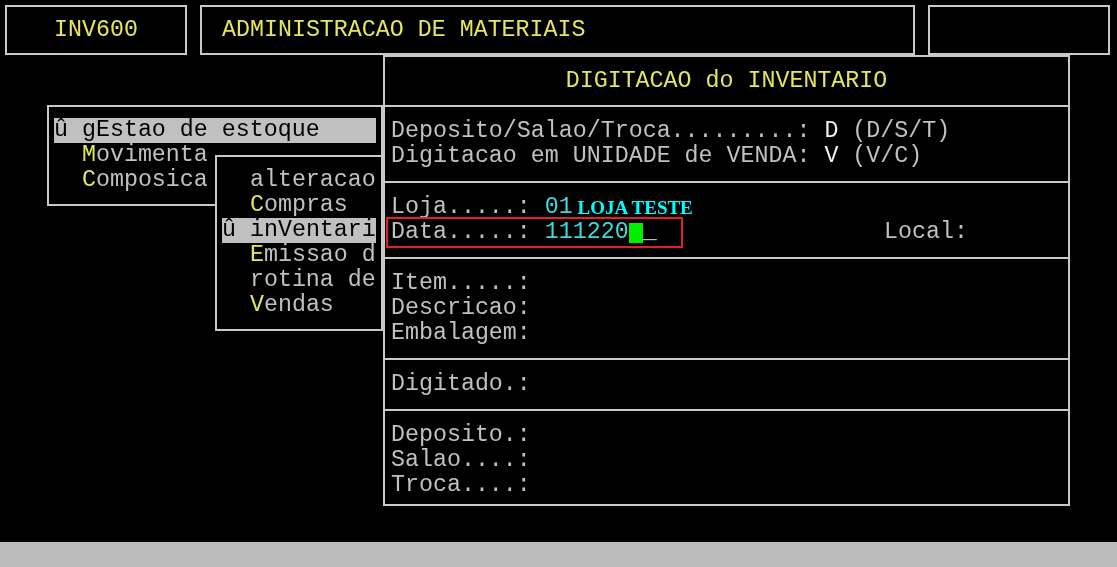  I want to click on menu-item: û gEstao de estoque, so click(215, 130).